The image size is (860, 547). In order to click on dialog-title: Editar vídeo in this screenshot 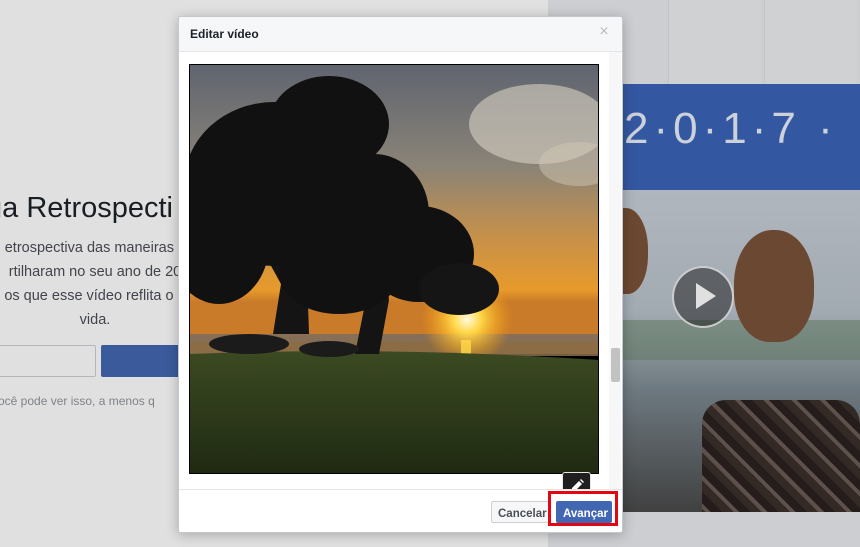, I will do `click(224, 34)`.